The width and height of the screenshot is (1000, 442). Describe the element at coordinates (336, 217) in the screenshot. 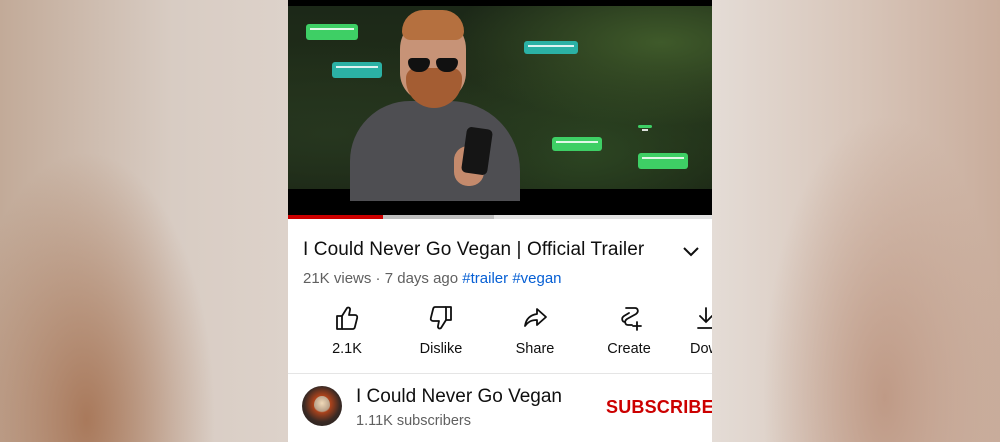

I see `progress-played` at that location.